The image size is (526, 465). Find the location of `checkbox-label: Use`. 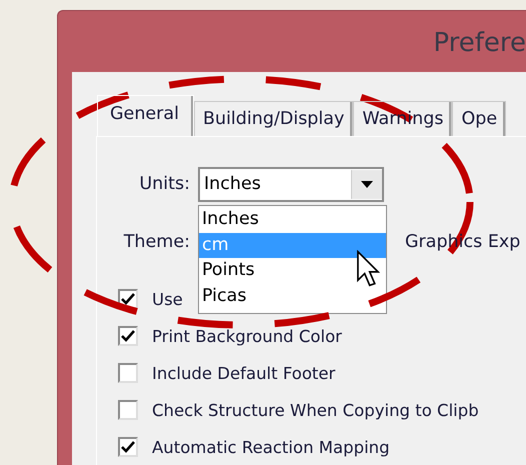

checkbox-label: Use is located at coordinates (167, 299).